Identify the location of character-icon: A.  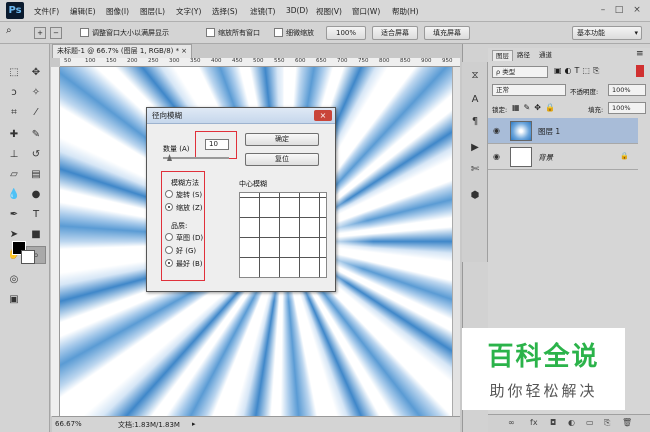
(475, 100).